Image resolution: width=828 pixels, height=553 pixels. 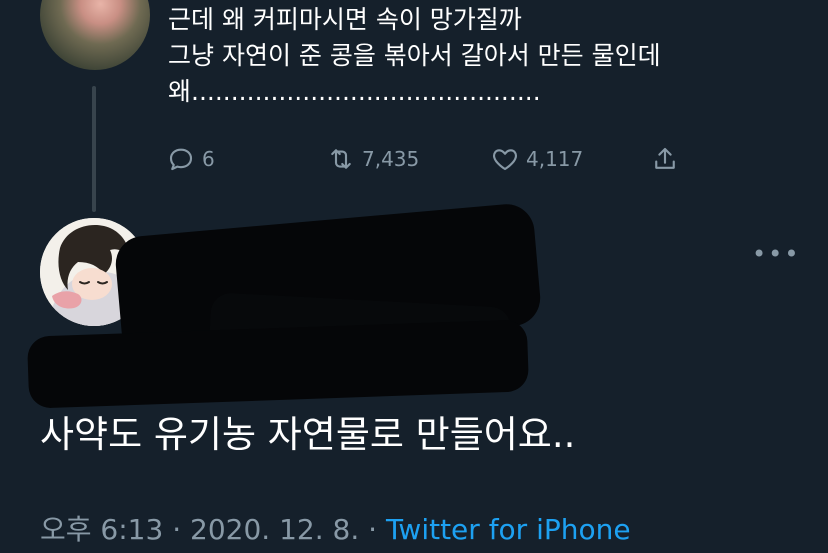 I want to click on redaction-scribble, so click(x=278, y=364).